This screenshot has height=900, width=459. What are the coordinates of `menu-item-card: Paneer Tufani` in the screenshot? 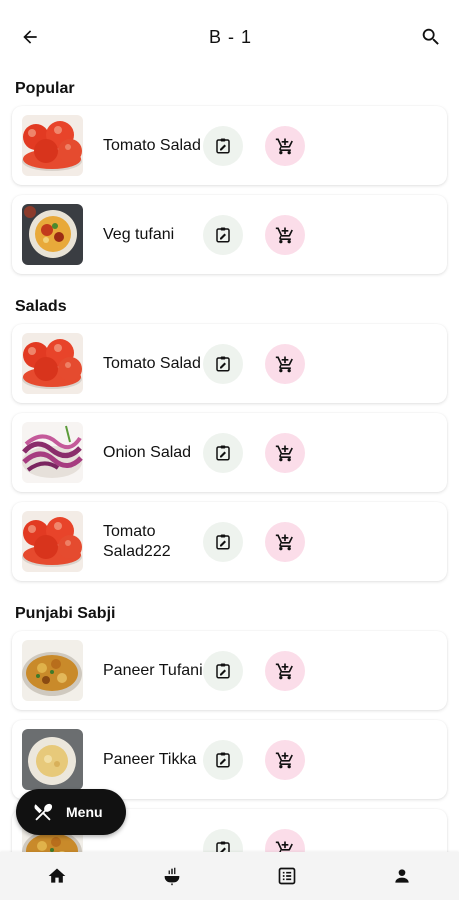 It's located at (229, 670).